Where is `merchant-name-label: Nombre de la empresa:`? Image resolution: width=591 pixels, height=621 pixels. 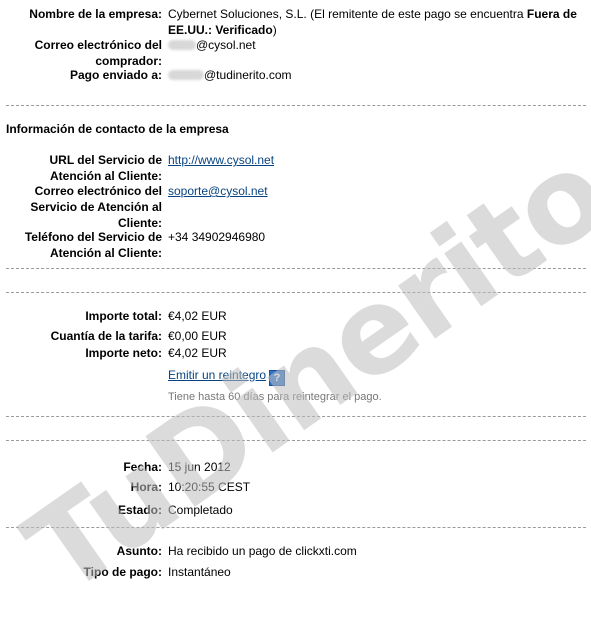 merchant-name-label: Nombre de la empresa: is located at coordinates (95, 14).